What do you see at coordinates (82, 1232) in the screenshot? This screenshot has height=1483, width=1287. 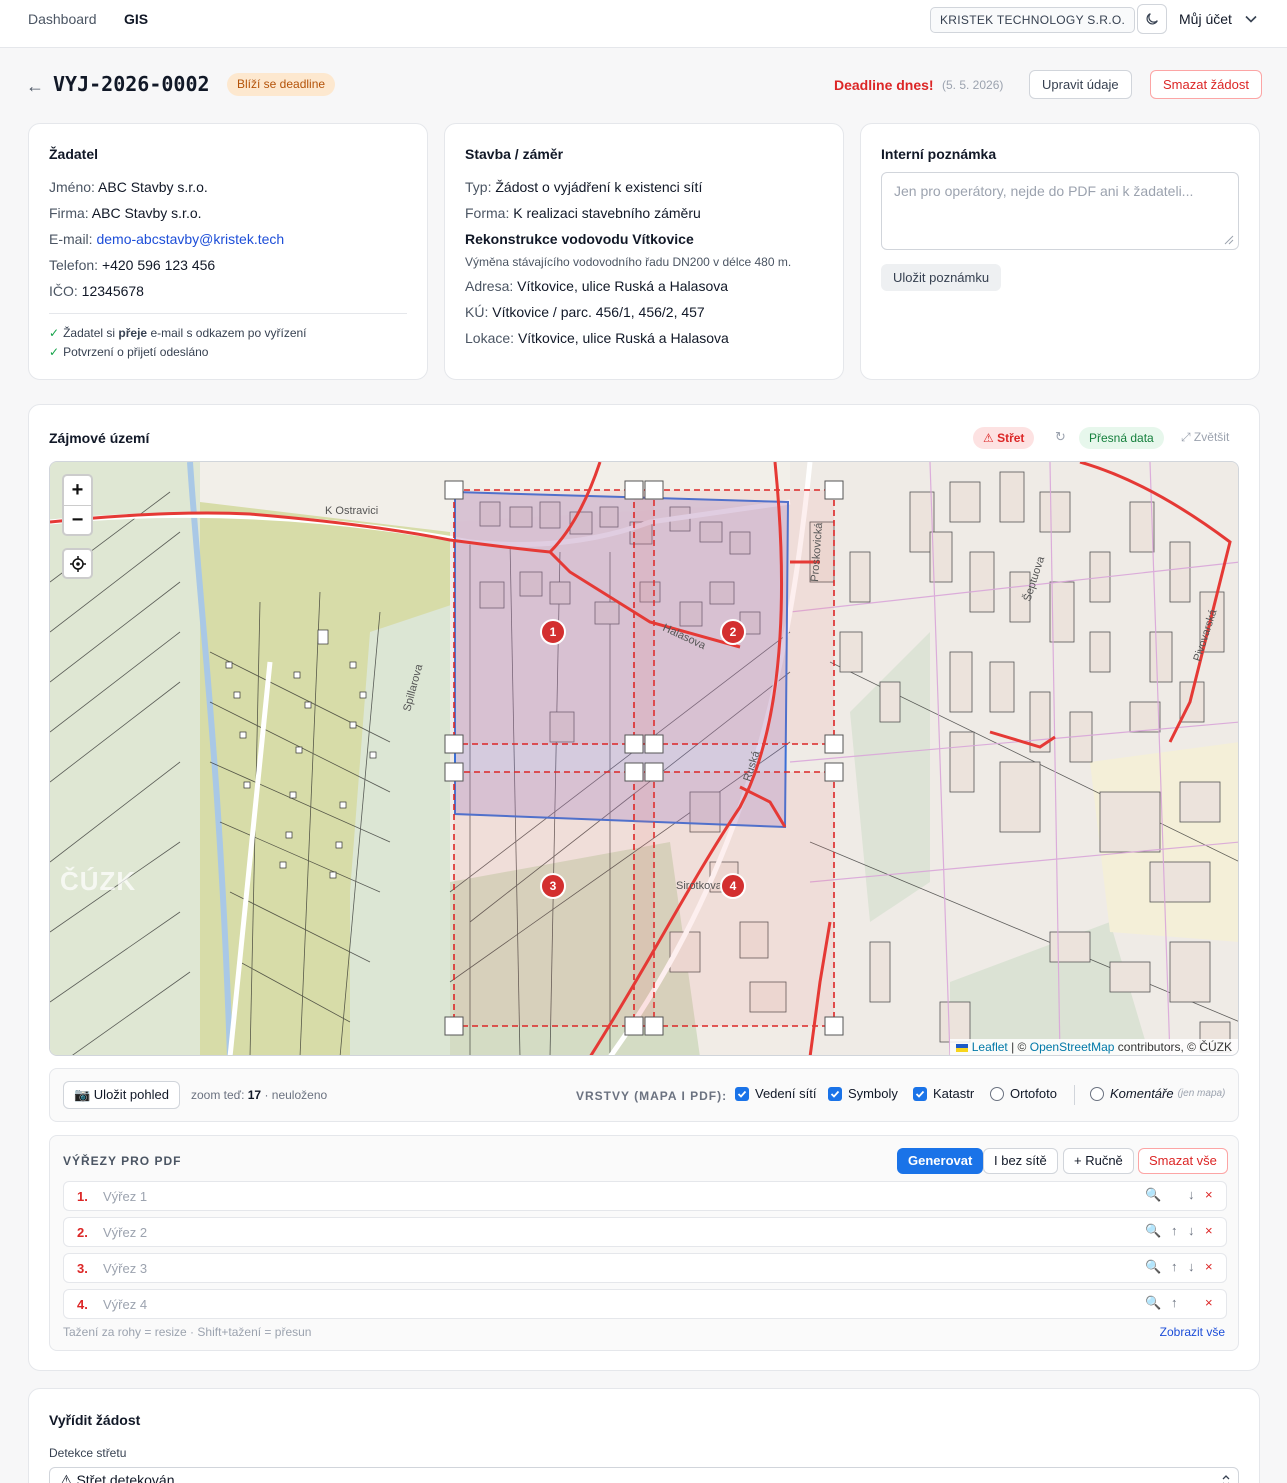 I see `cutout-number: 2.` at bounding box center [82, 1232].